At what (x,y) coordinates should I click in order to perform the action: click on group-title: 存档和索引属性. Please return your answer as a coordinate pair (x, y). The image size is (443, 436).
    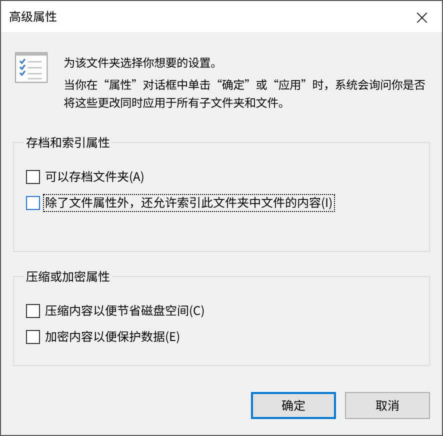
    Looking at the image, I should click on (68, 142).